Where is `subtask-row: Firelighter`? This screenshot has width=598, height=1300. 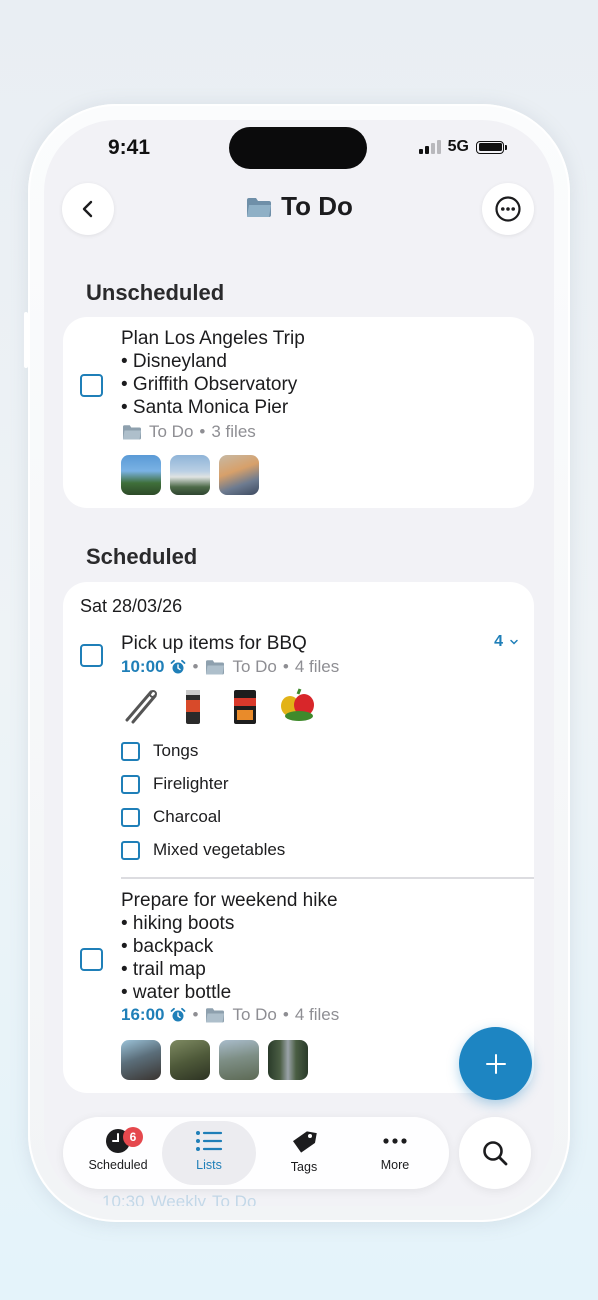
subtask-row: Firelighter is located at coordinates (175, 784).